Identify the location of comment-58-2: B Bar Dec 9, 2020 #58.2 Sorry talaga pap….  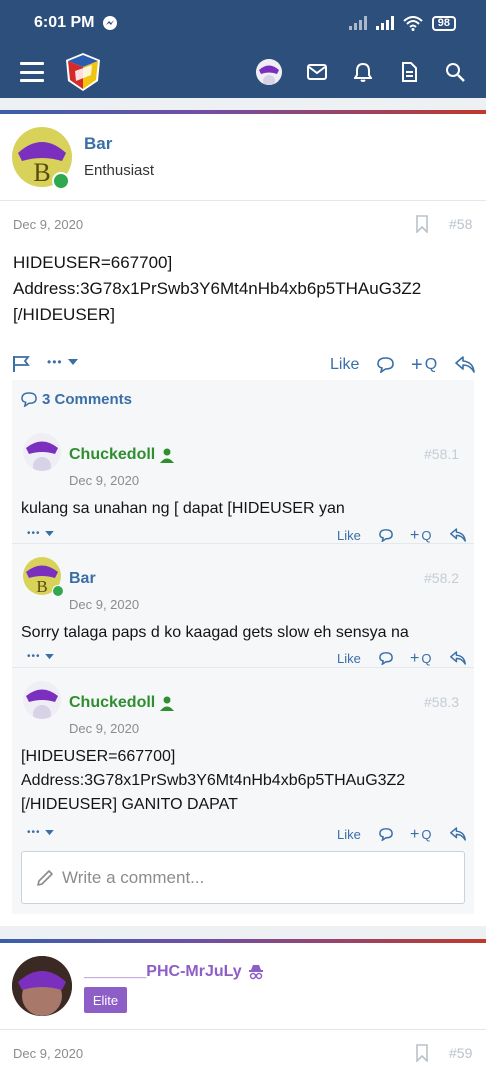
(243, 602).